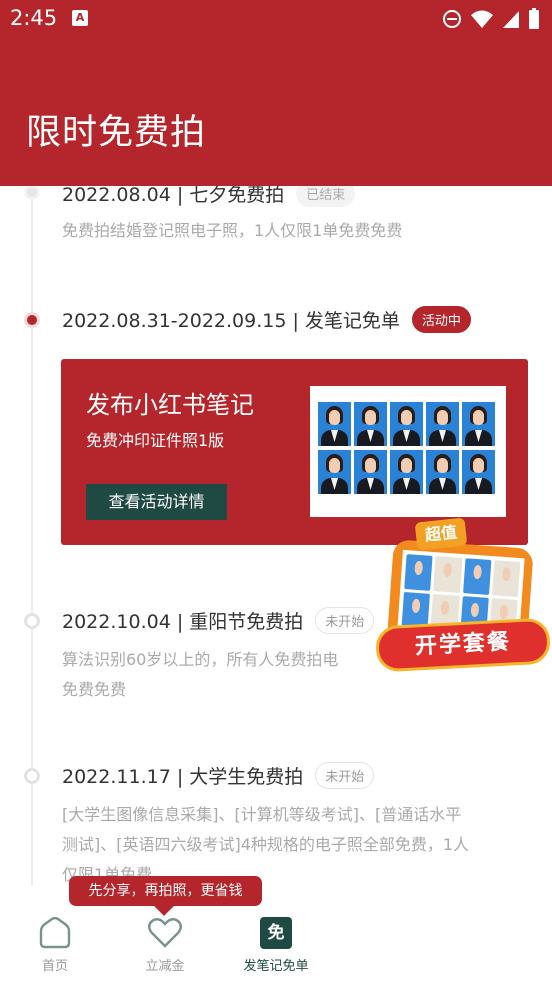 The height and width of the screenshot is (981, 552). What do you see at coordinates (94, 689) in the screenshot?
I see `desc-line: 免费免费` at bounding box center [94, 689].